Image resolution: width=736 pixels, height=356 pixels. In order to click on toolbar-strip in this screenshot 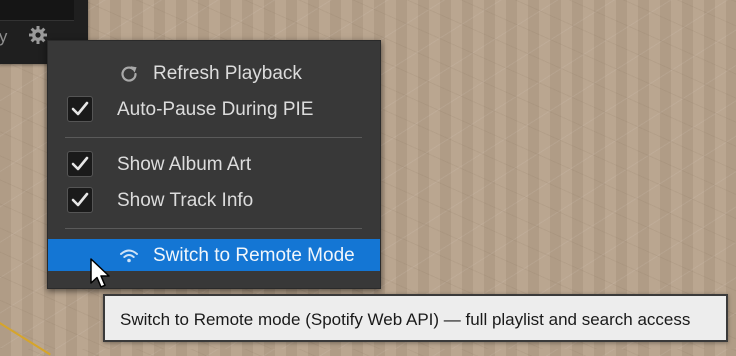, I will do `click(37, 10)`.